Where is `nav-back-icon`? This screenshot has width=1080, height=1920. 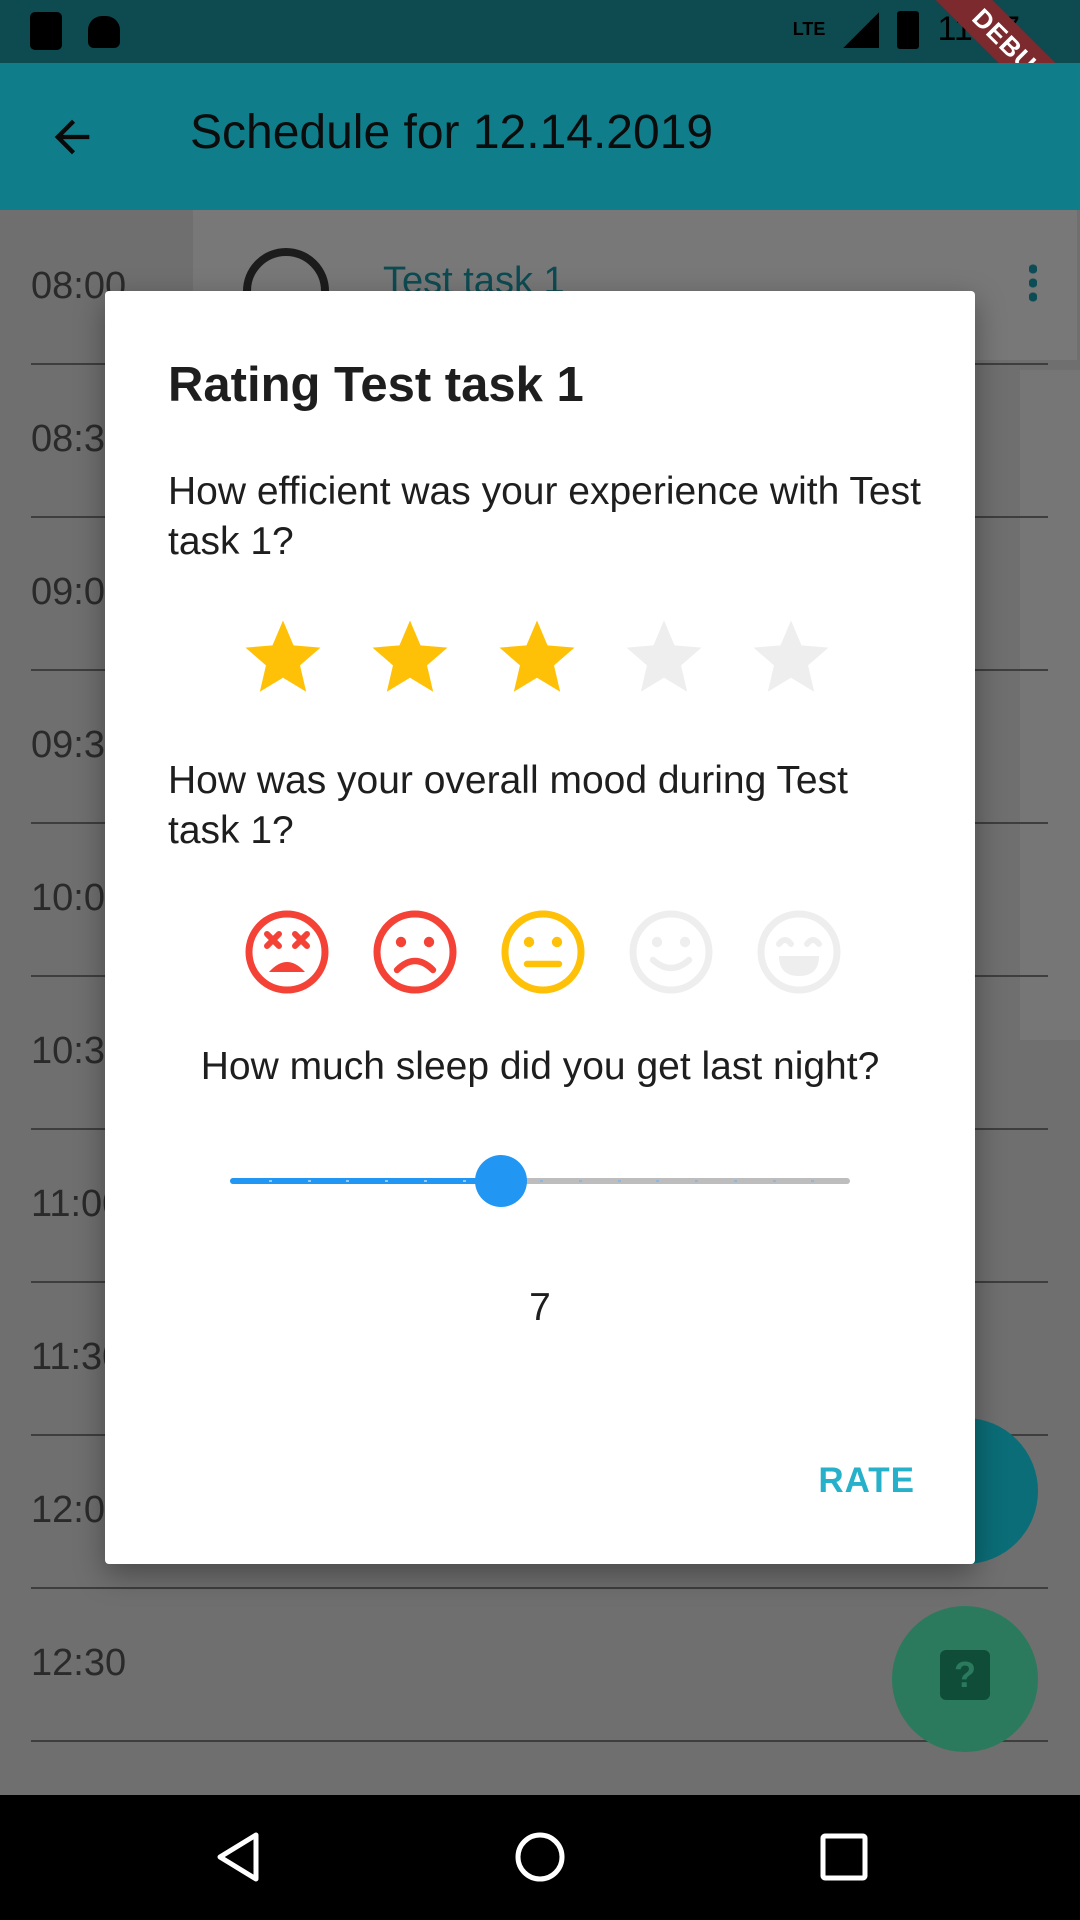
nav-back-icon is located at coordinates (238, 1857).